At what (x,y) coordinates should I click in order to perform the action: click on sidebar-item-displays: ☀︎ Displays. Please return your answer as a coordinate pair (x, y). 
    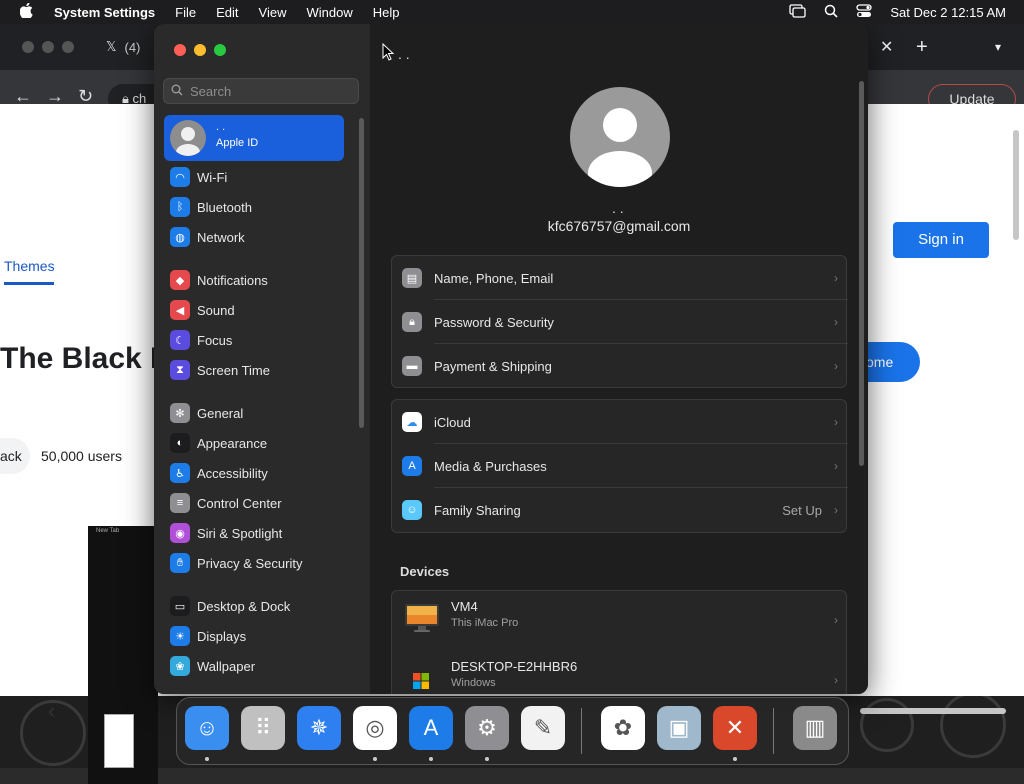
    Looking at the image, I should click on (208, 636).